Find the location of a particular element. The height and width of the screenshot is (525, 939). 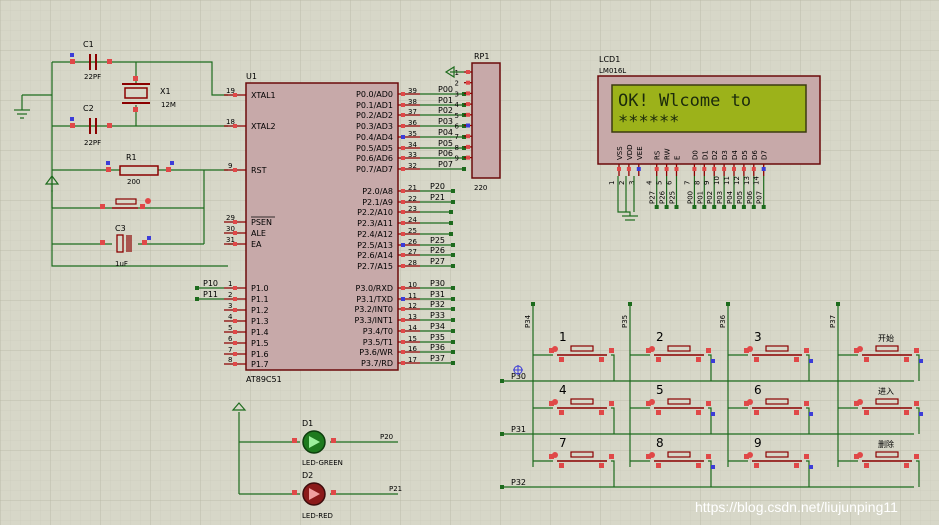

mcu-pin-name: XTAL2 is located at coordinates (263, 126).